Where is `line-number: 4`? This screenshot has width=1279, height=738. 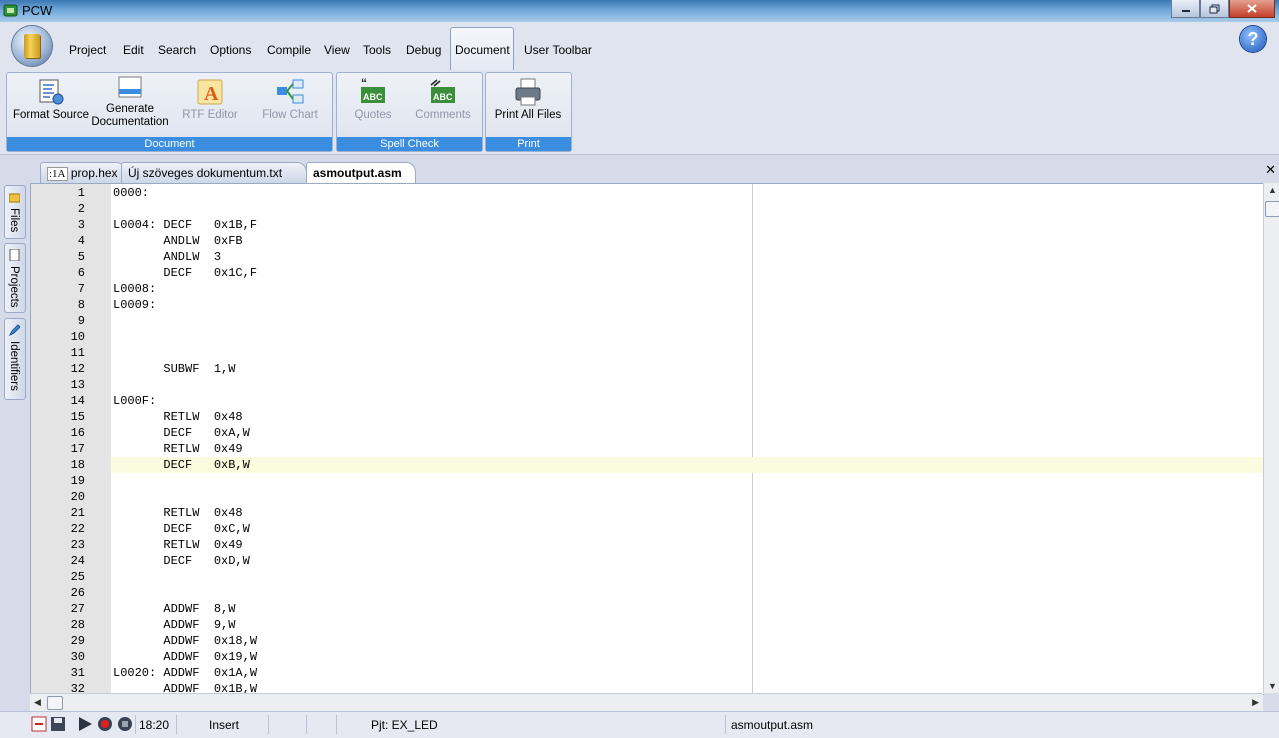 line-number: 4 is located at coordinates (81, 241).